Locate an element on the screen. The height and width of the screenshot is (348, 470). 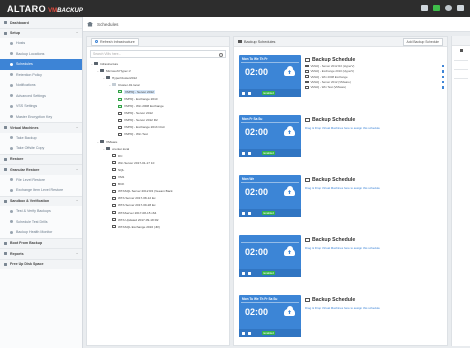
schedule-tile: Mon Fr Sa Su 02:00 Enabled is located at coordinates (270, 136).